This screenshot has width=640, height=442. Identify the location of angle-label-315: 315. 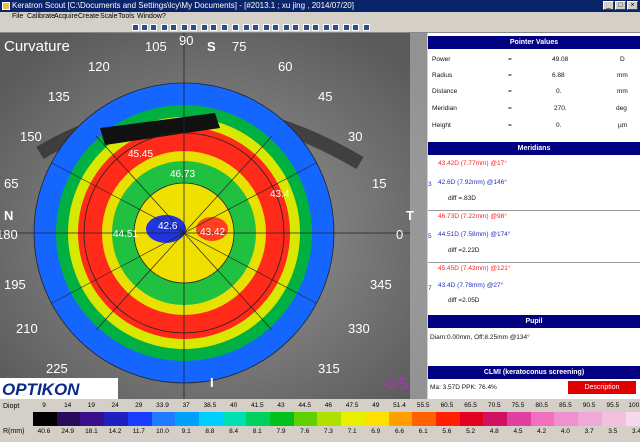
(329, 368).